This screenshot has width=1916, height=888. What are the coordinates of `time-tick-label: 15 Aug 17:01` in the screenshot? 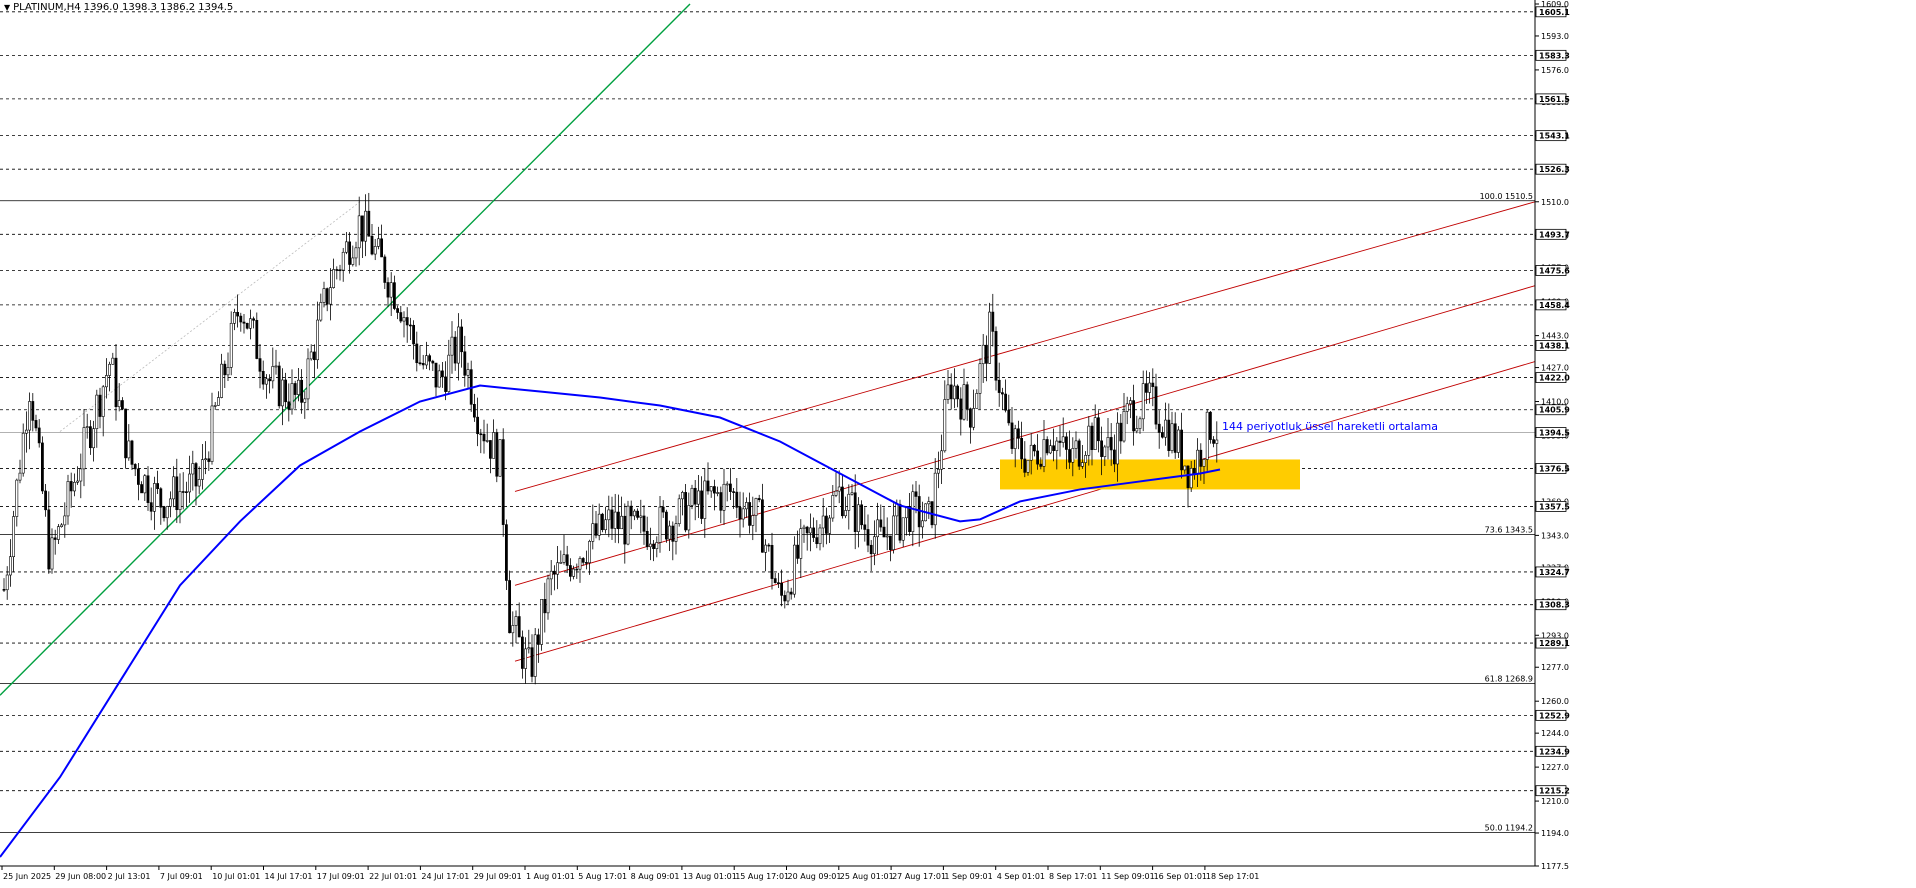 It's located at (762, 876).